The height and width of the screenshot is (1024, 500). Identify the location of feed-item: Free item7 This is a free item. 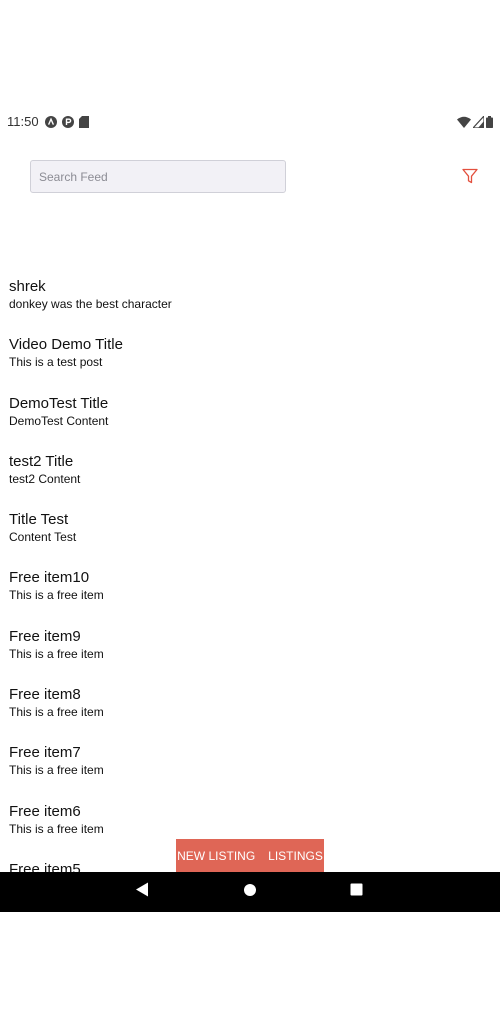
(249, 773).